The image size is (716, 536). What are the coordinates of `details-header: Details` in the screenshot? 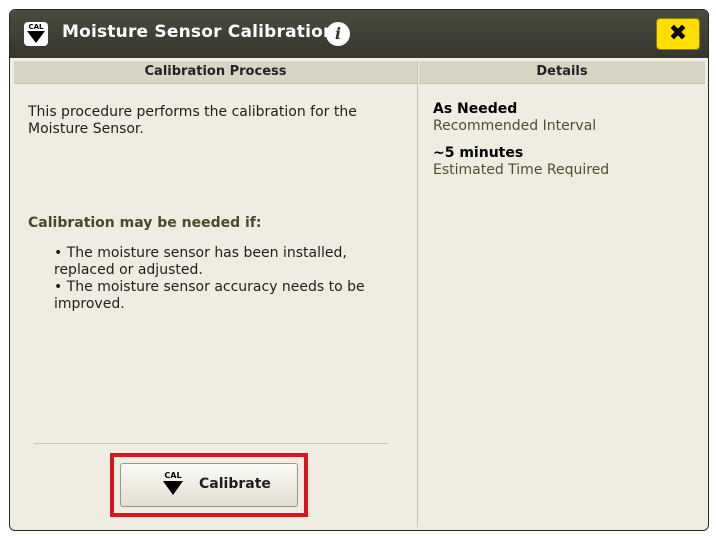 It's located at (562, 72).